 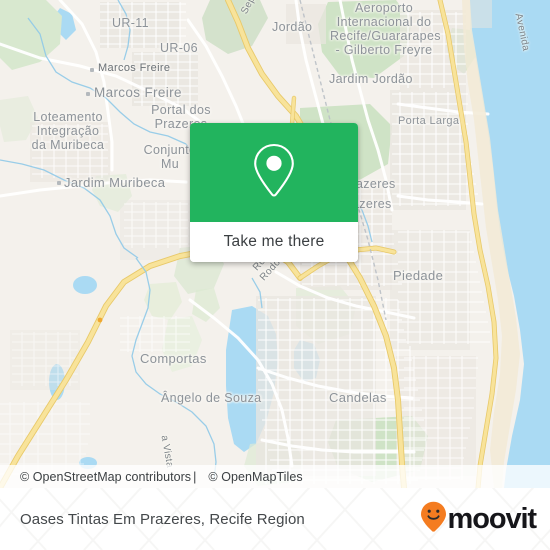 What do you see at coordinates (250, 477) in the screenshot?
I see `attribution-tiles: © OpenMapTiles` at bounding box center [250, 477].